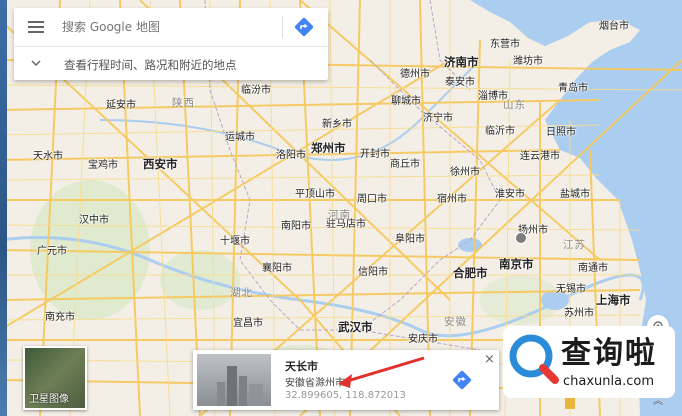 The width and height of the screenshot is (682, 416). I want to click on city-label: 宿州市, so click(452, 200).